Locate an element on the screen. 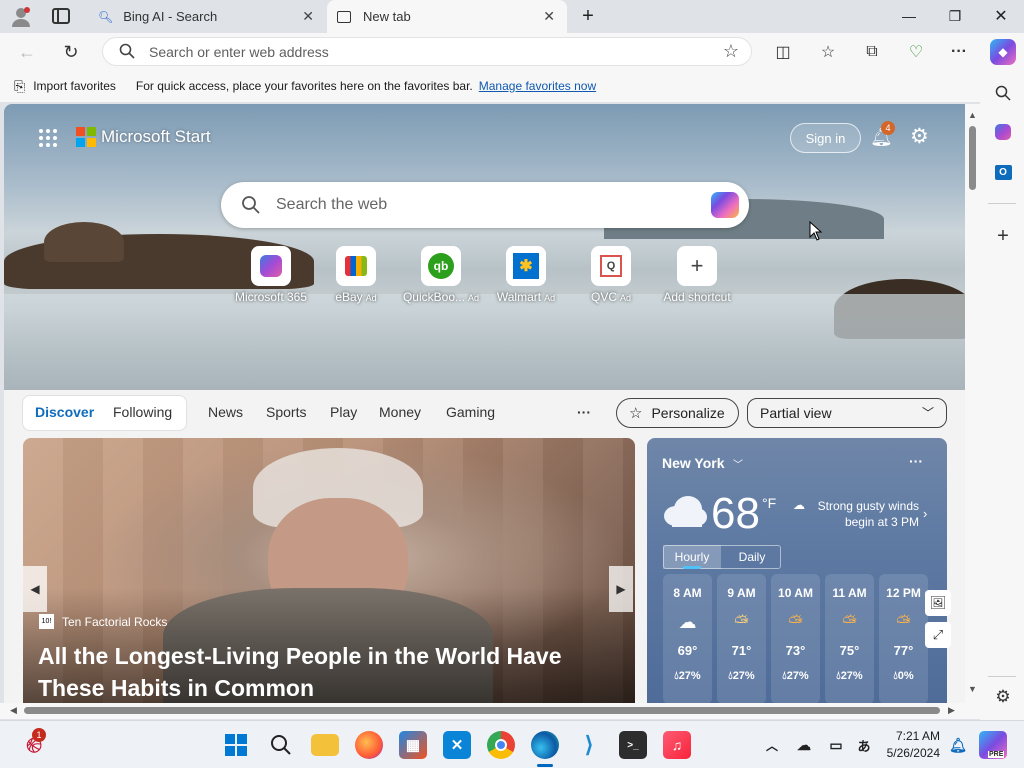 The image size is (1024, 768). tab-play: Play is located at coordinates (343, 412).